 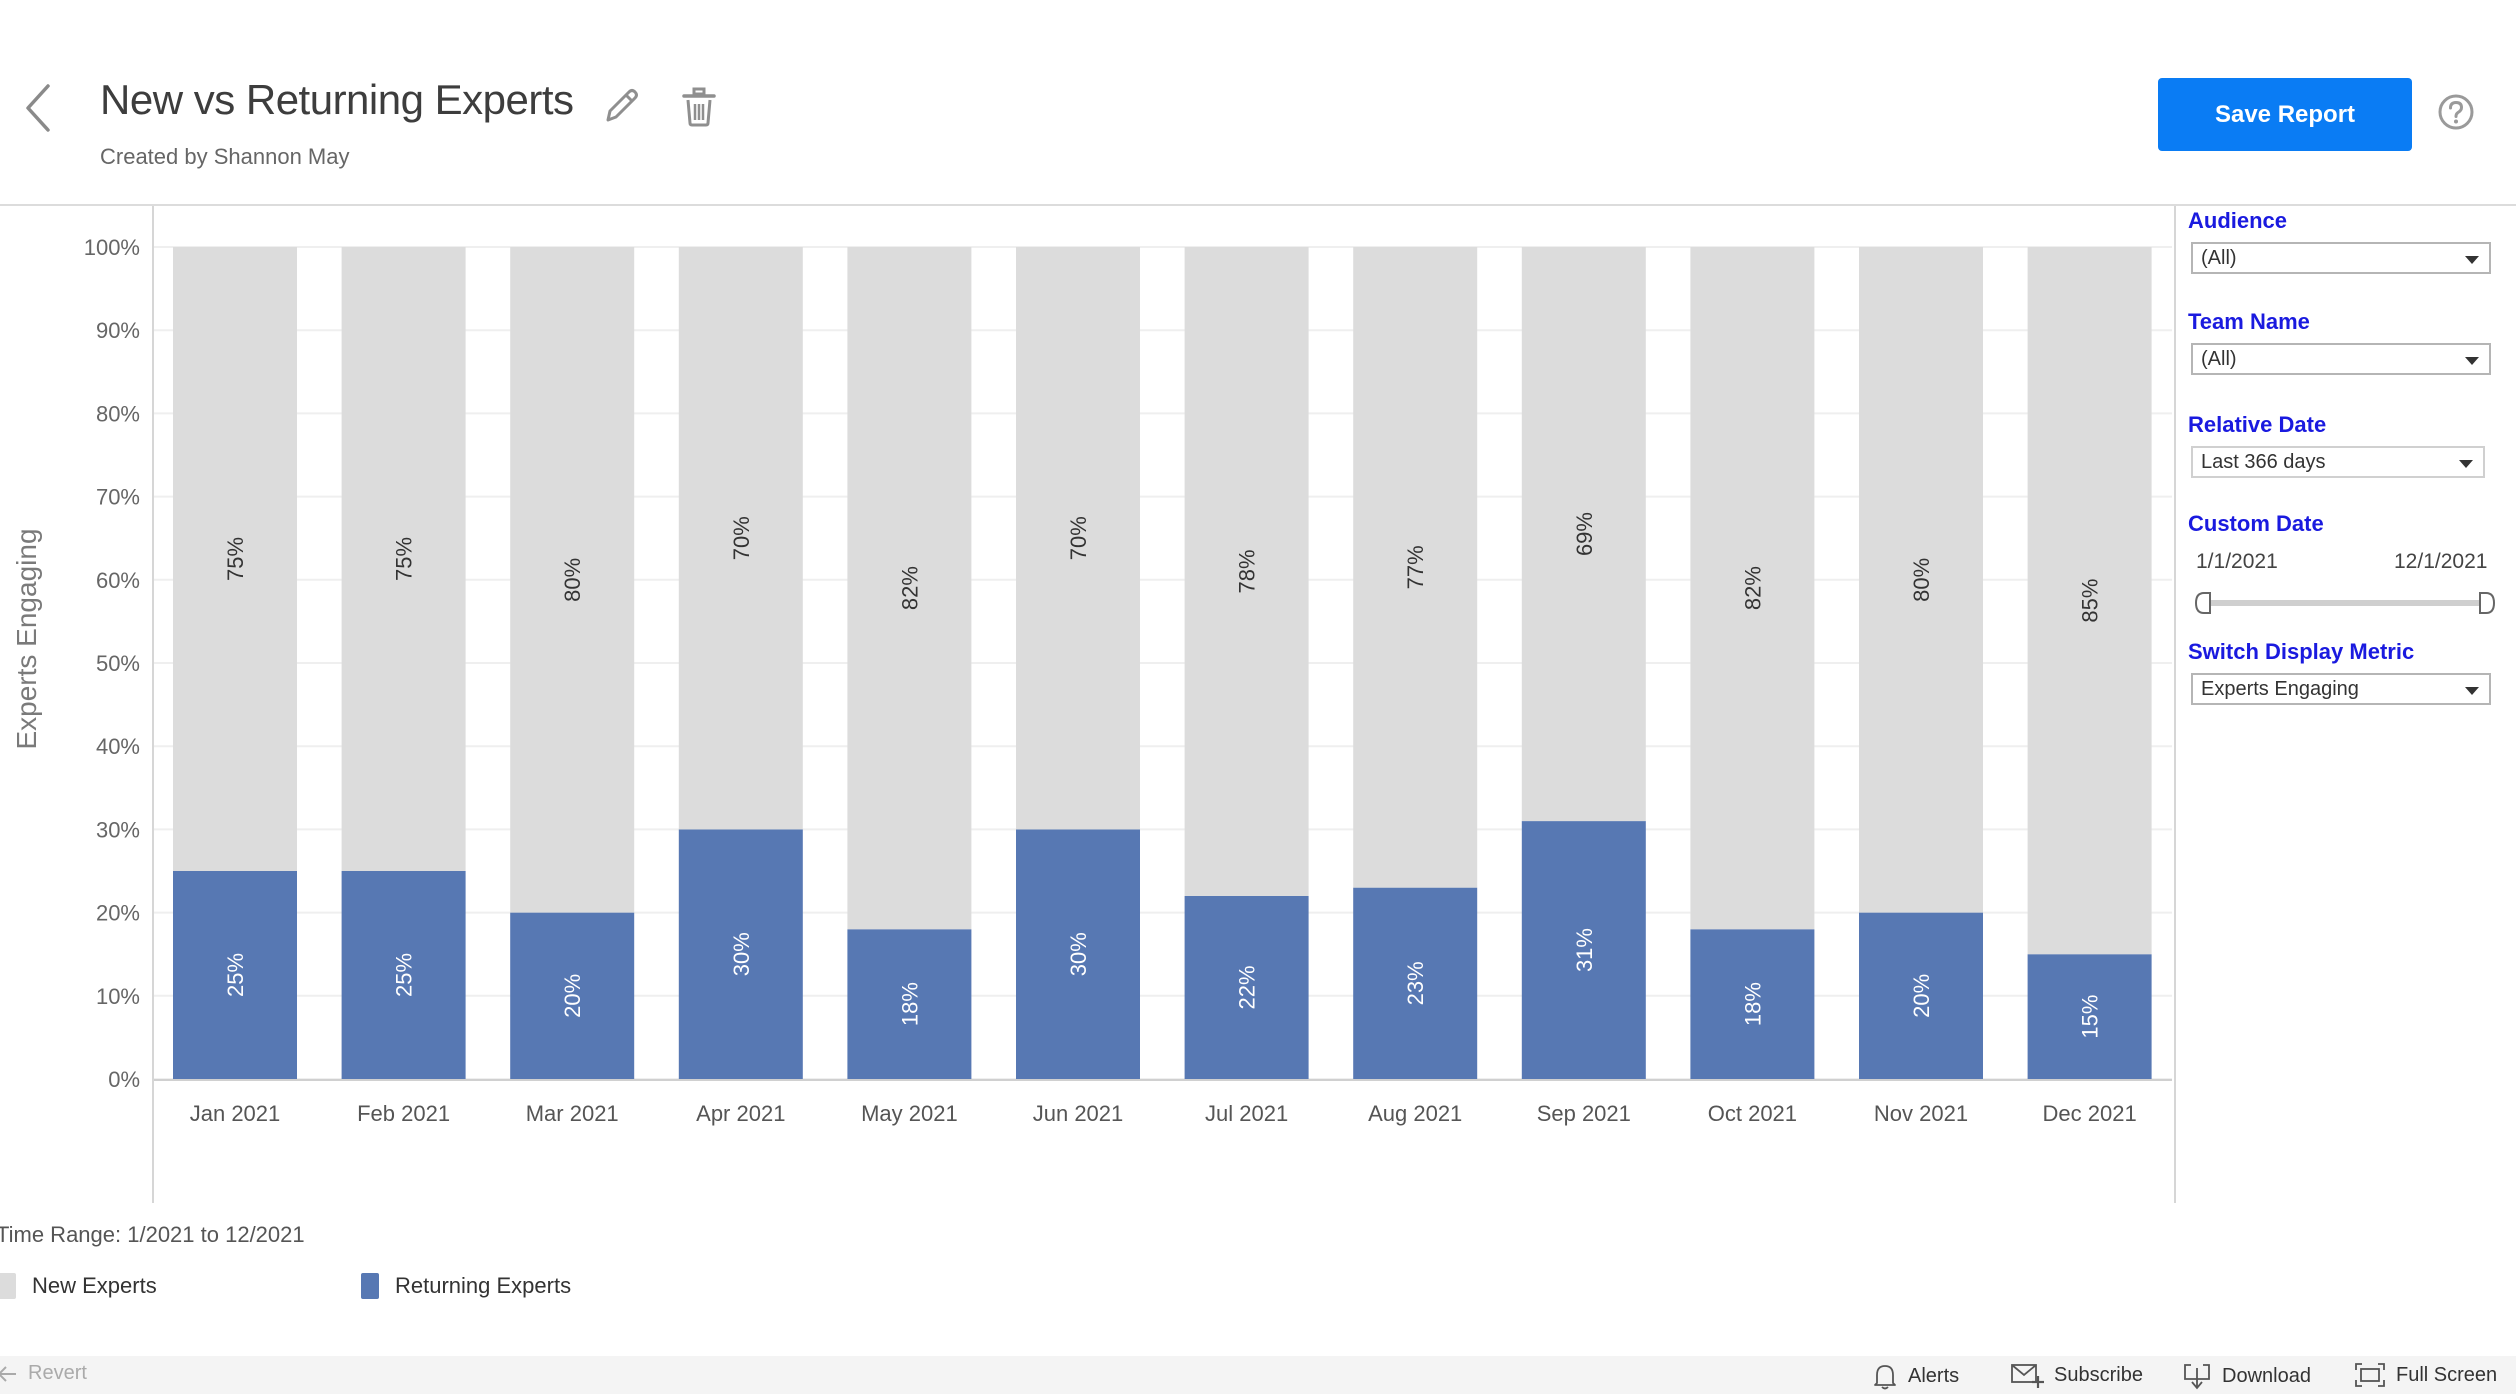 I want to click on bar-value-label: 15%, so click(x=2090, y=1017).